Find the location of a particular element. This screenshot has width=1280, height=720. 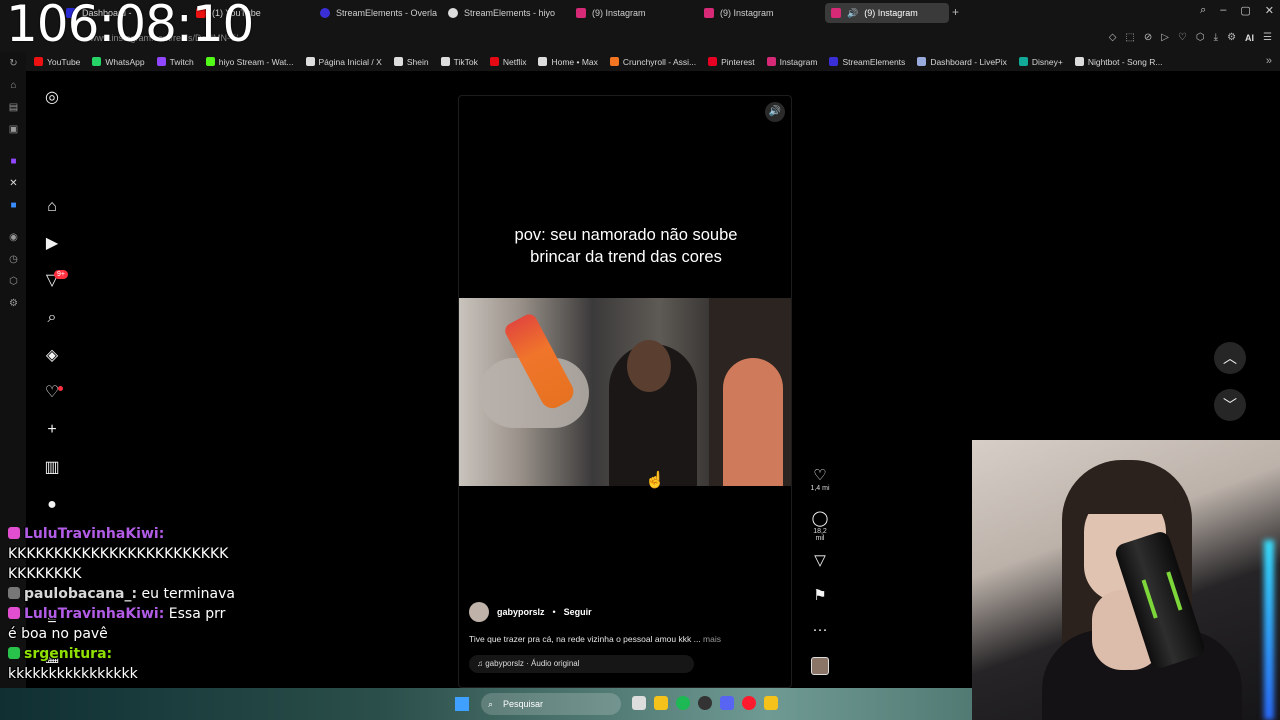

heart-icon: ♡ is located at coordinates (1182, 37).